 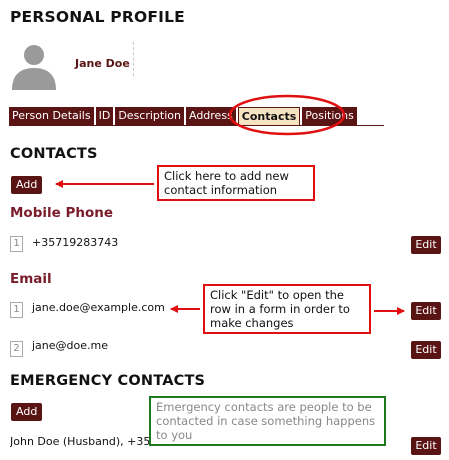 What do you see at coordinates (426, 311) in the screenshot?
I see `edit-email-button-1: Edit` at bounding box center [426, 311].